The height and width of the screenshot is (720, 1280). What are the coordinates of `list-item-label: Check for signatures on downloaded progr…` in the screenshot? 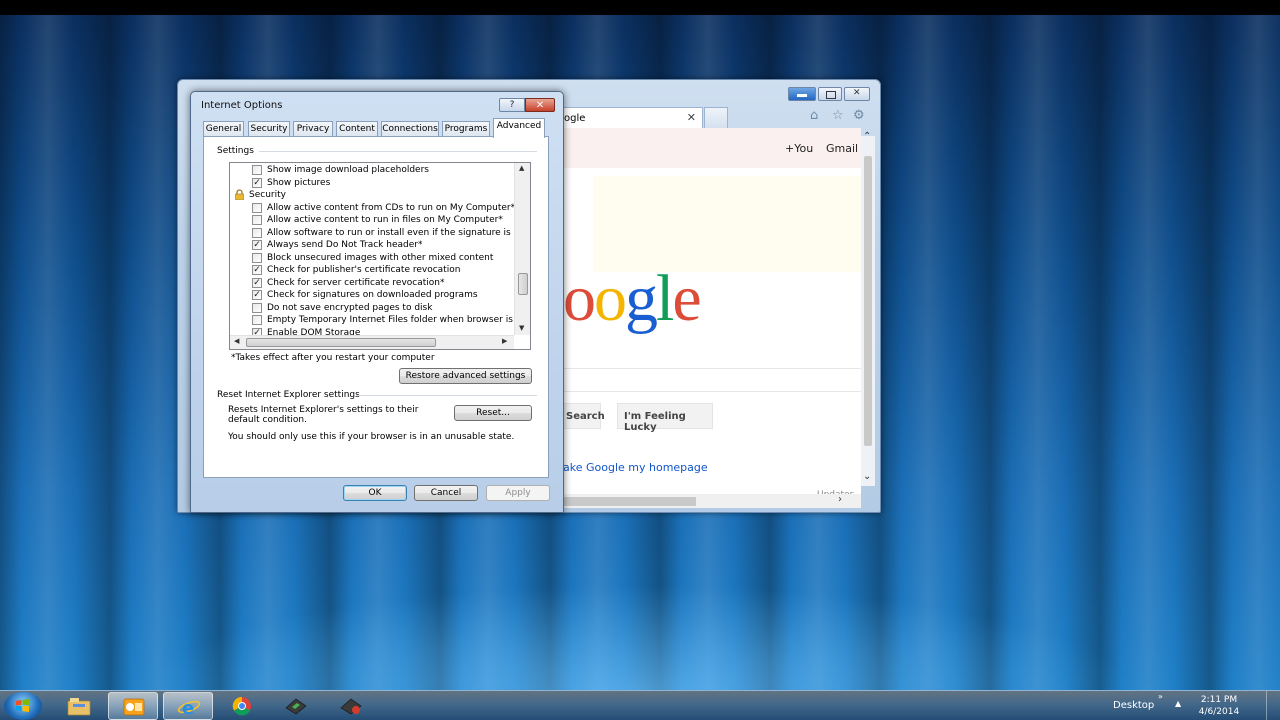 It's located at (372, 295).